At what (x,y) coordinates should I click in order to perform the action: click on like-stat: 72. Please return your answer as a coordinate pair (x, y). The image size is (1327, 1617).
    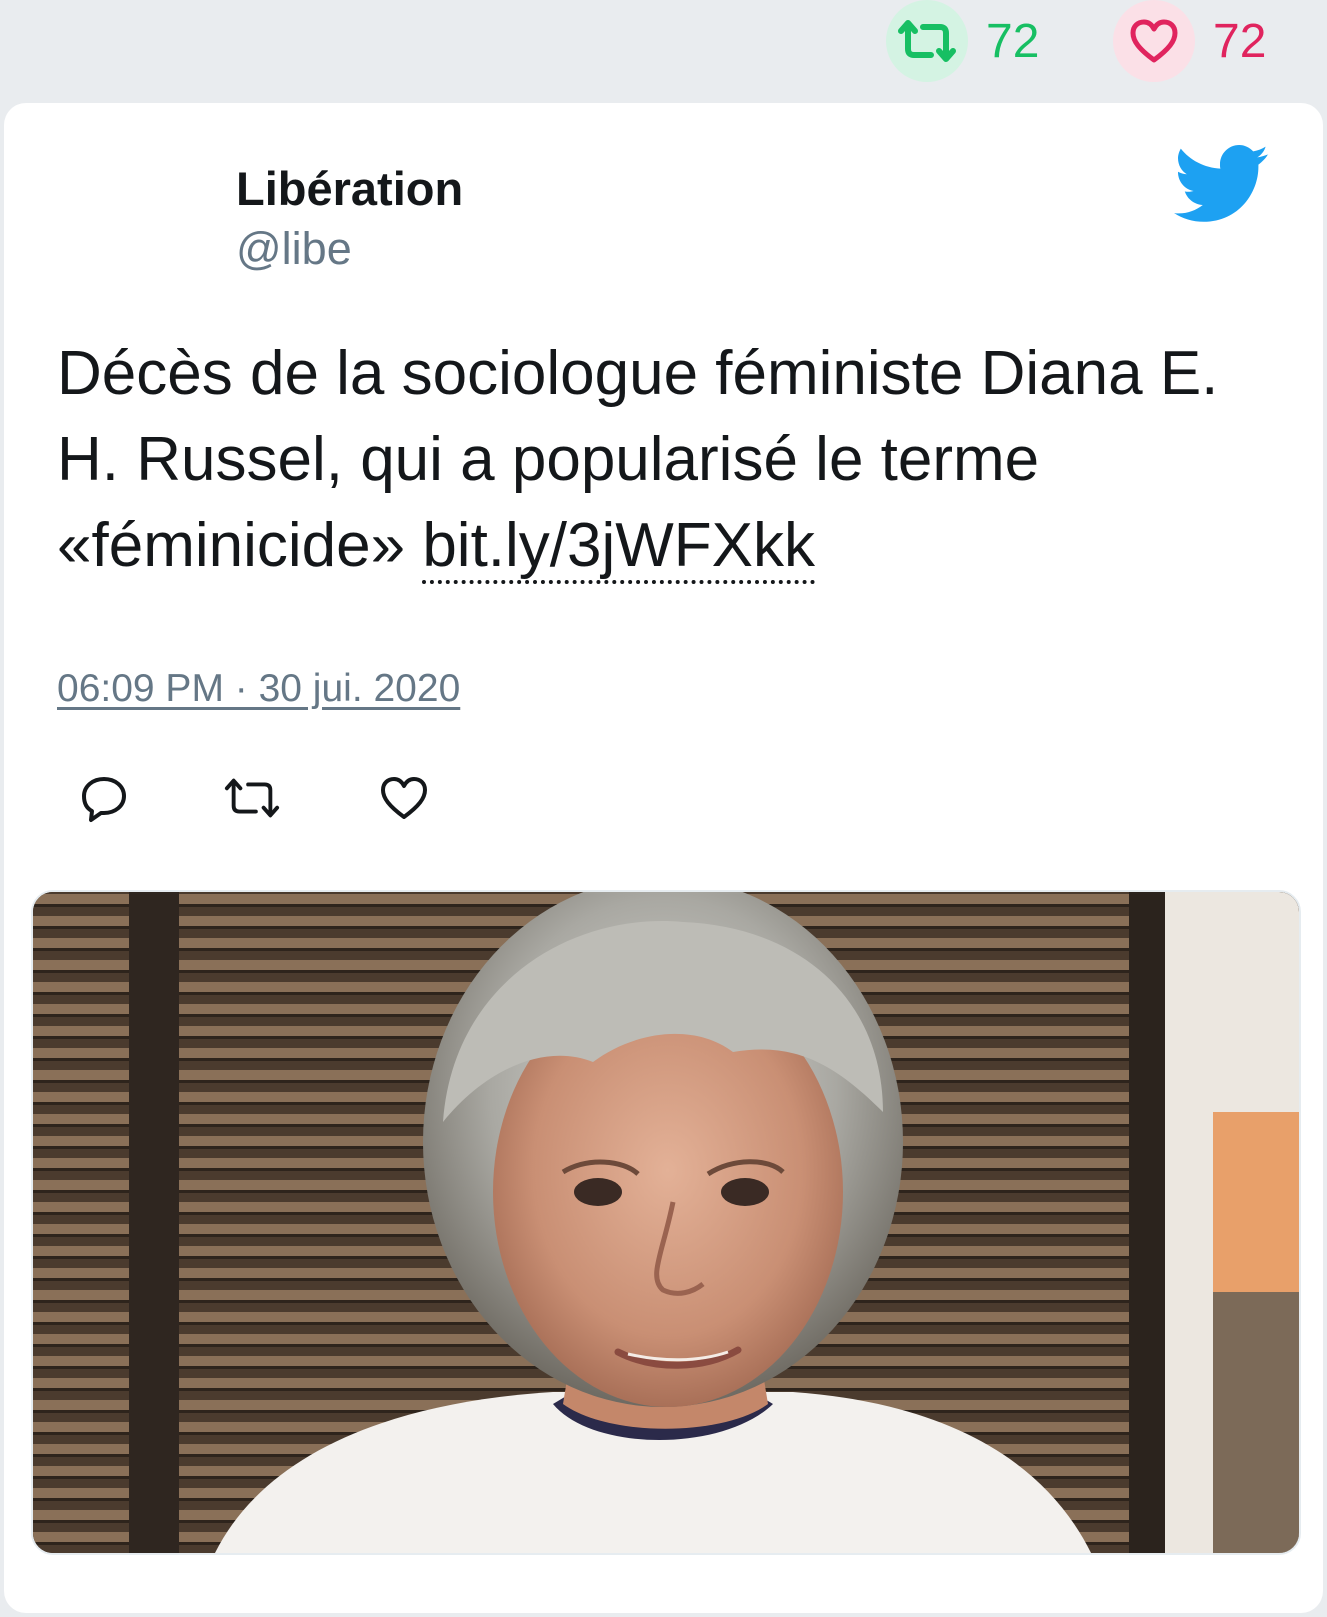
    Looking at the image, I should click on (1189, 41).